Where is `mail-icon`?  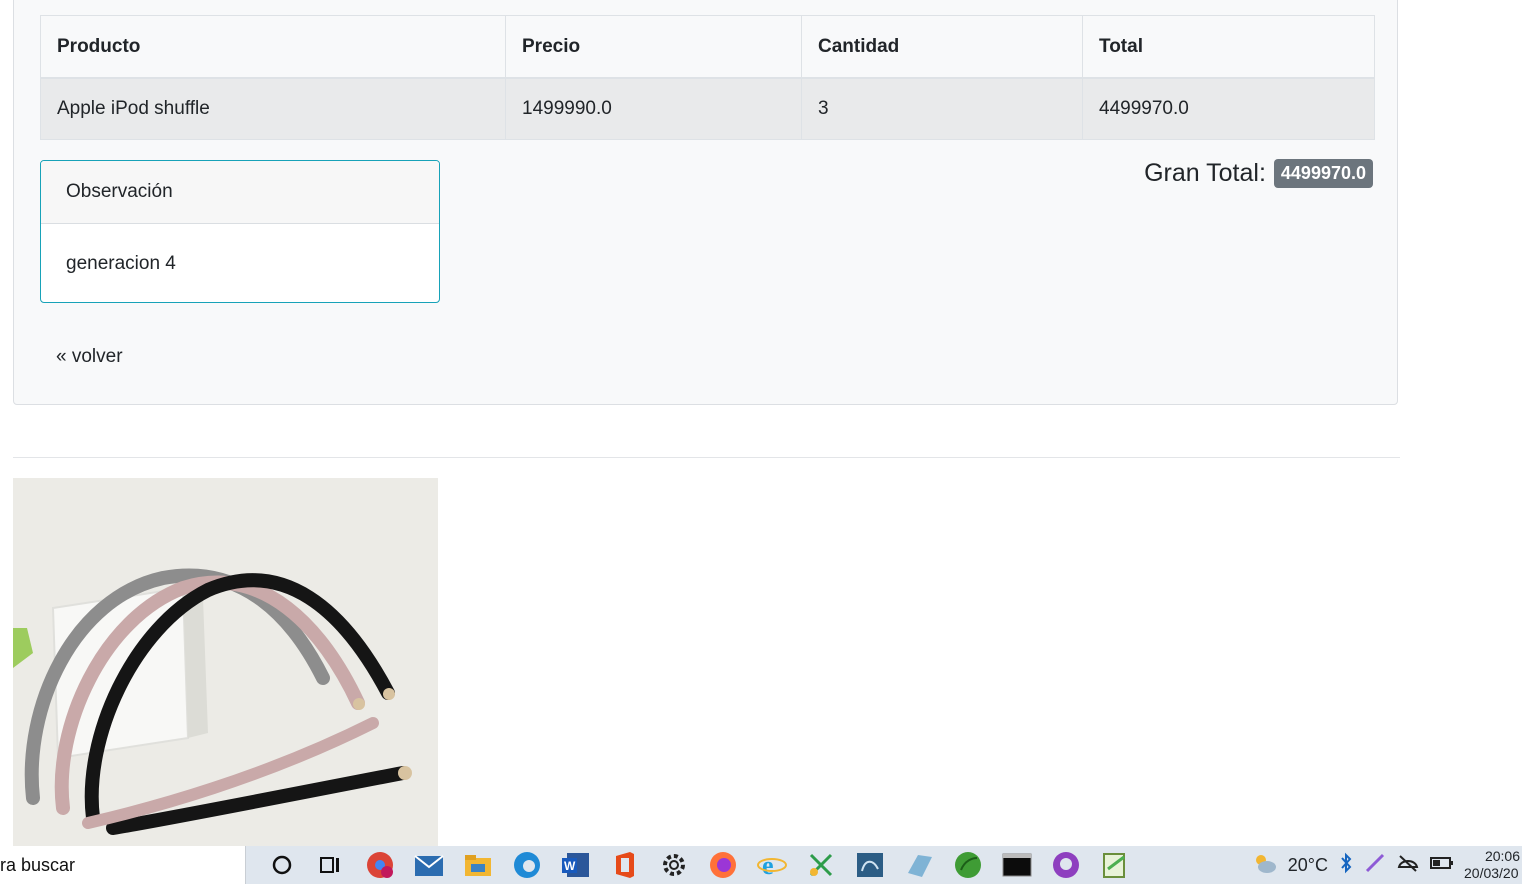 mail-icon is located at coordinates (429, 865).